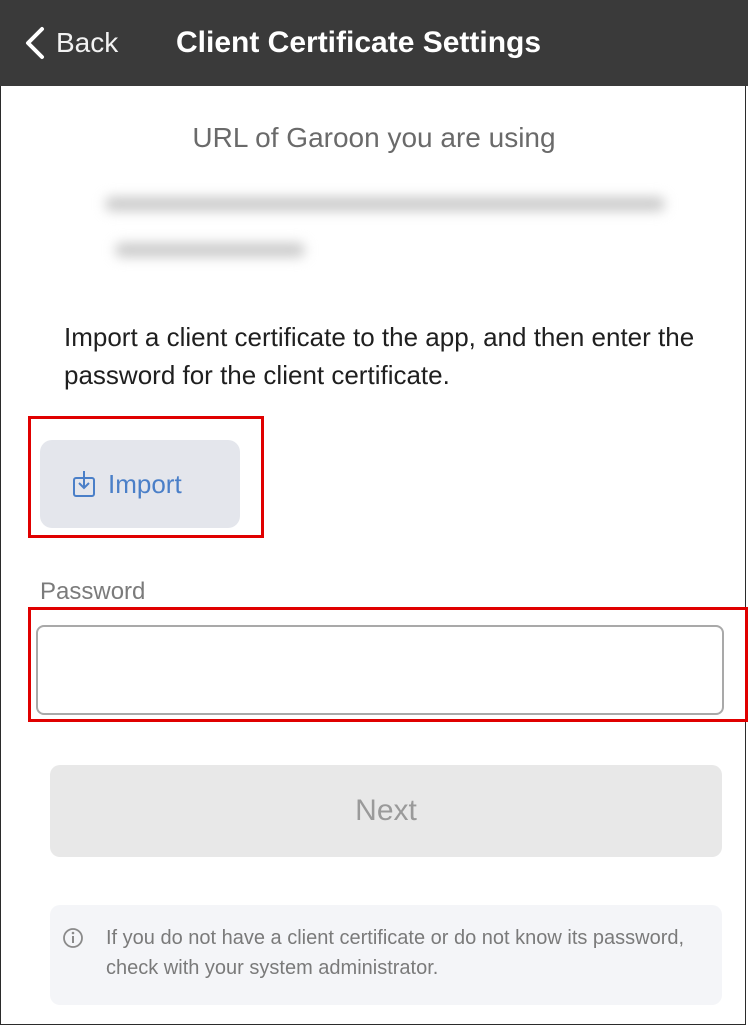  Describe the element at coordinates (93, 591) in the screenshot. I see `password-label: Password` at that location.